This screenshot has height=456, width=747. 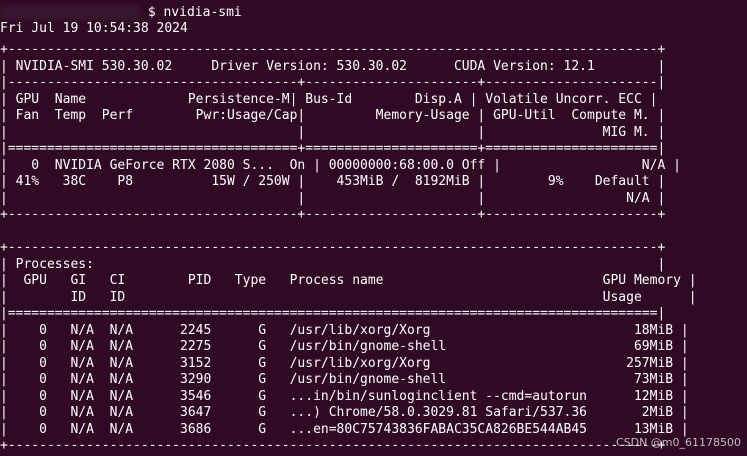 What do you see at coordinates (333, 132) in the screenshot?
I see `gpu-column-header-3: | | | MIG M. |` at bounding box center [333, 132].